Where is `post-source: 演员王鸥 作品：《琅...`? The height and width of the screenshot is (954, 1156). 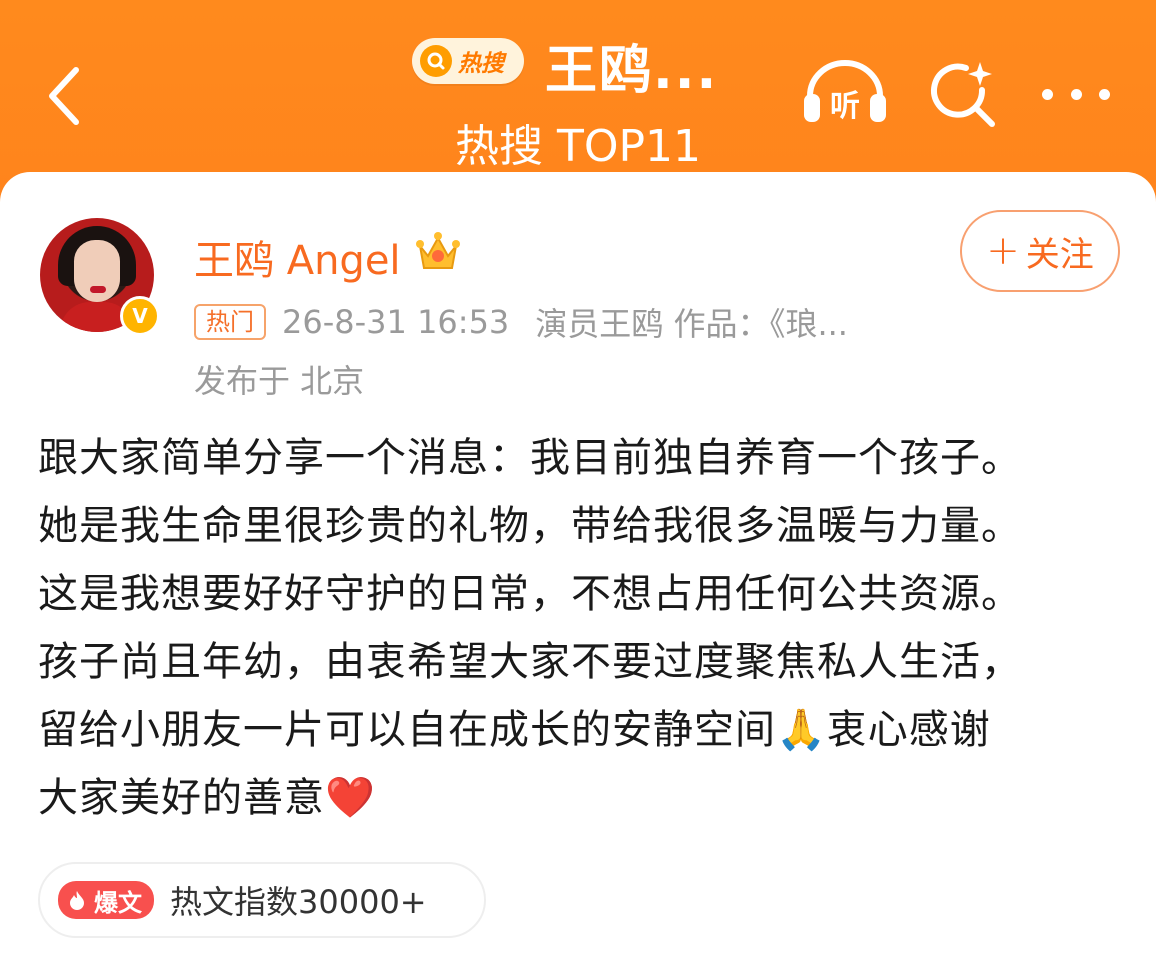 post-source: 演员王鸥 作品：《琅... is located at coordinates (691, 322).